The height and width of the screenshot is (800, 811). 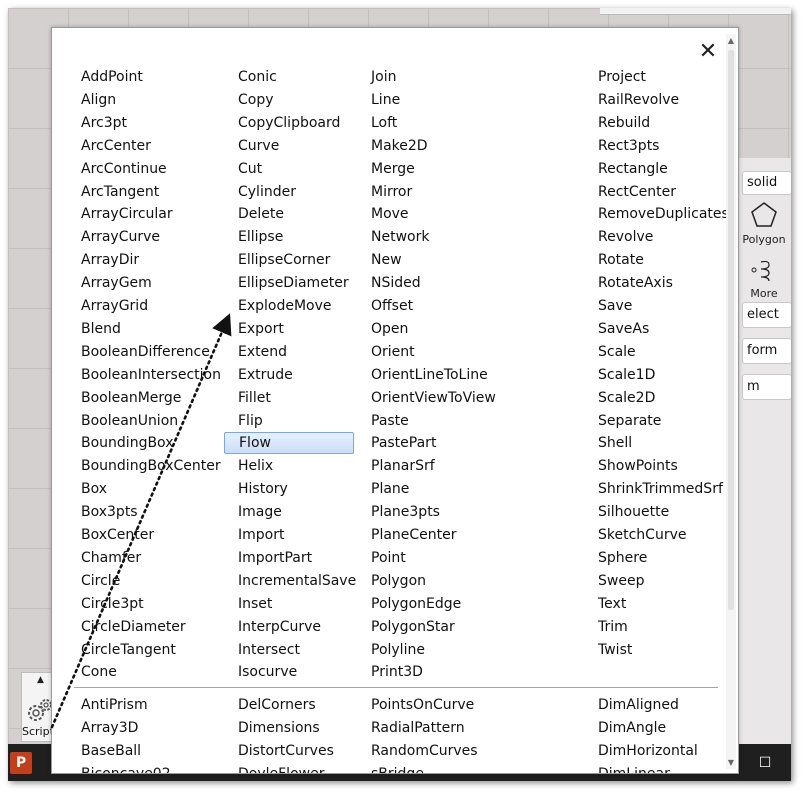 What do you see at coordinates (629, 421) in the screenshot?
I see `command-item: Separate` at bounding box center [629, 421].